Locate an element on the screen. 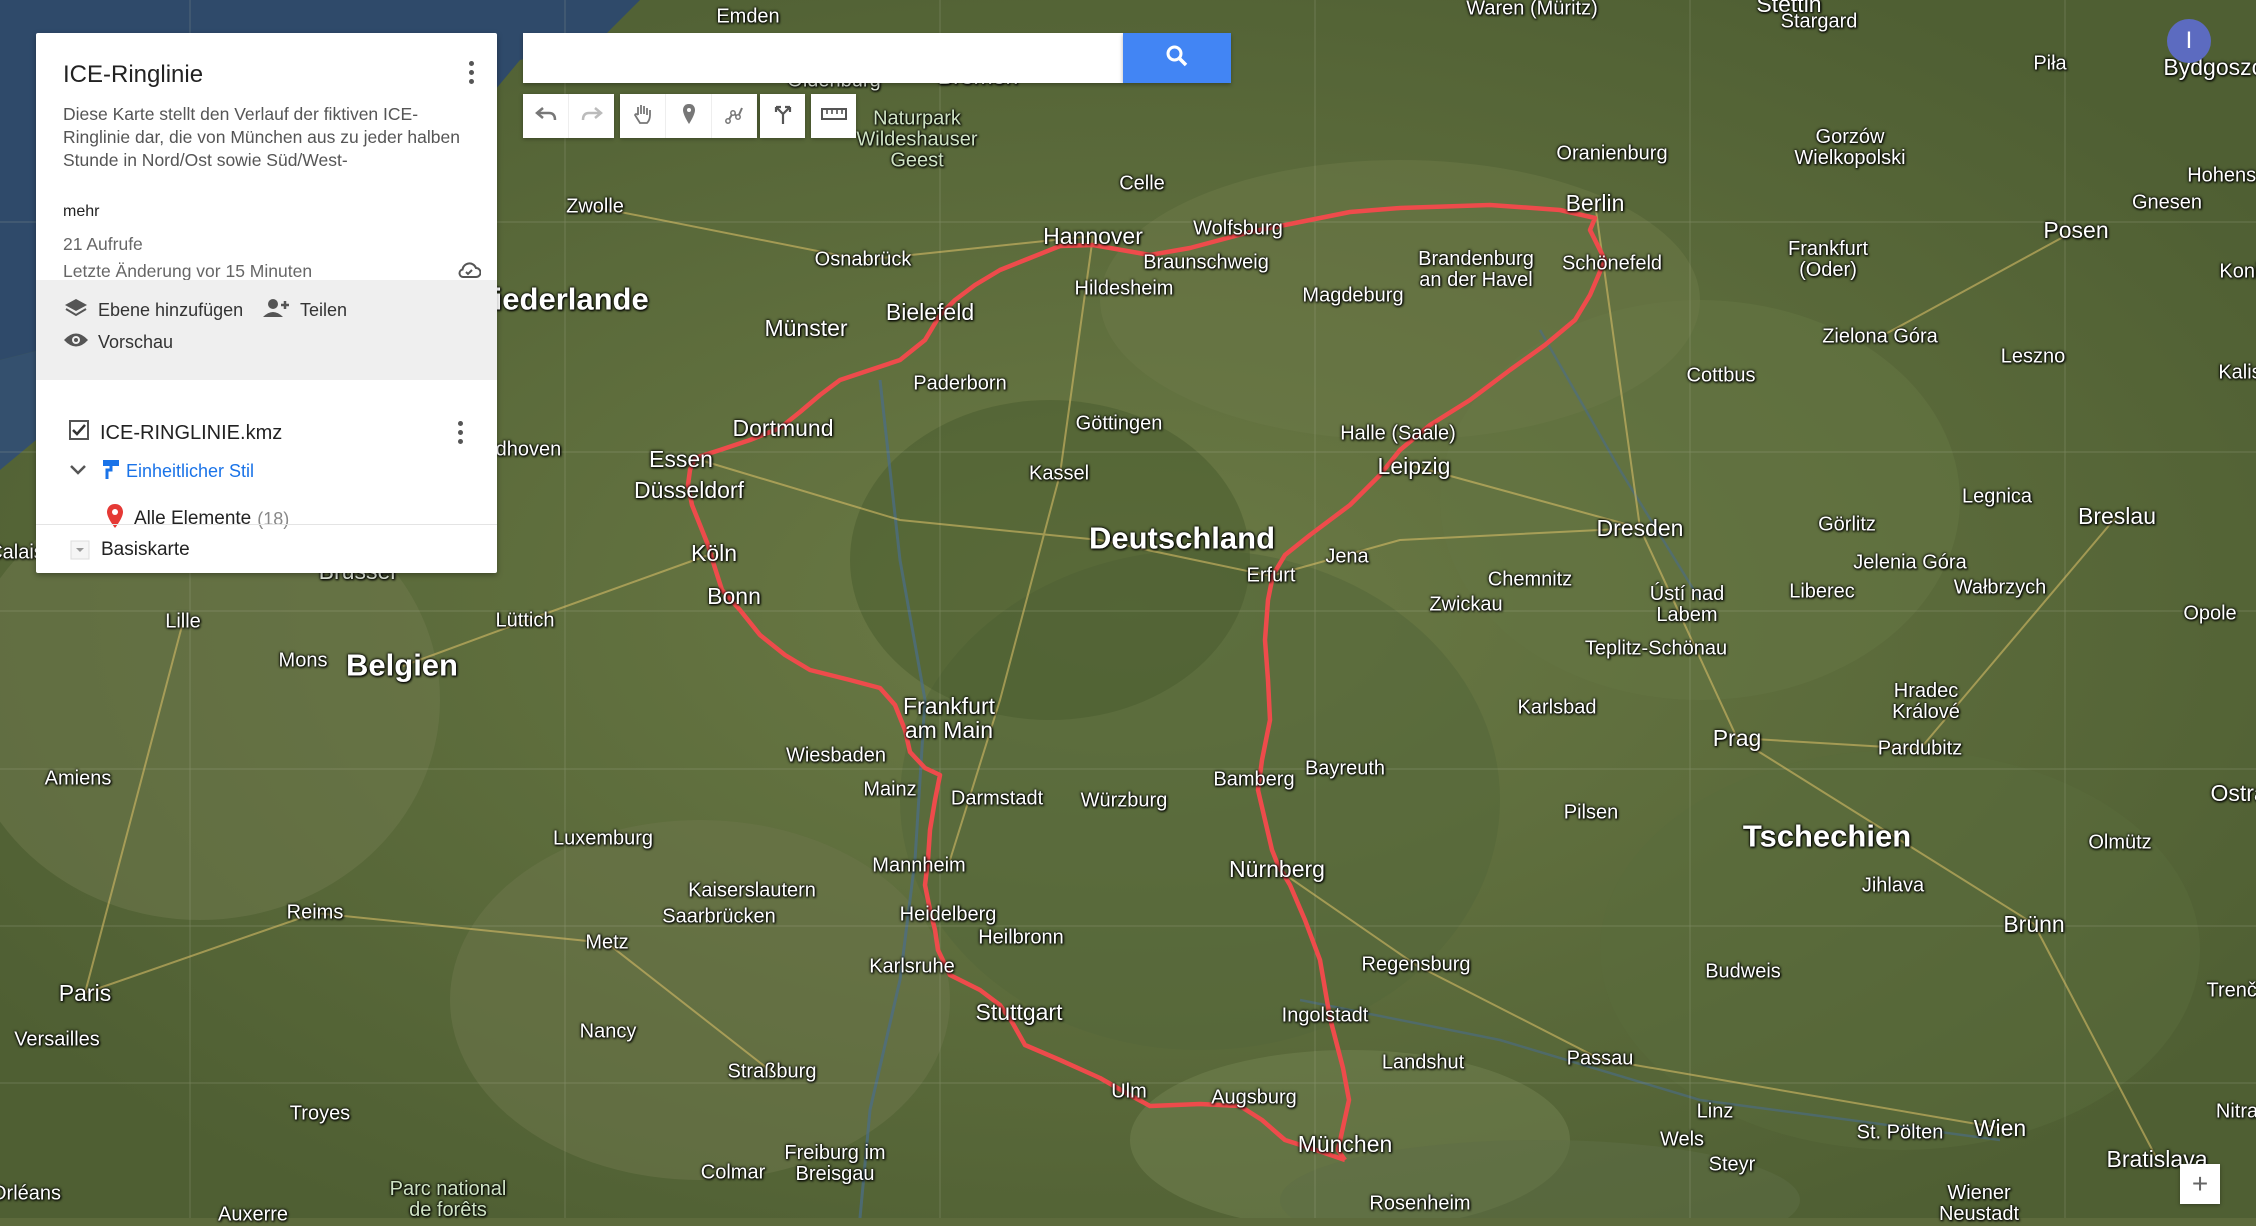 This screenshot has height=1226, width=2256. map-place-label: Celle is located at coordinates (1142, 184).